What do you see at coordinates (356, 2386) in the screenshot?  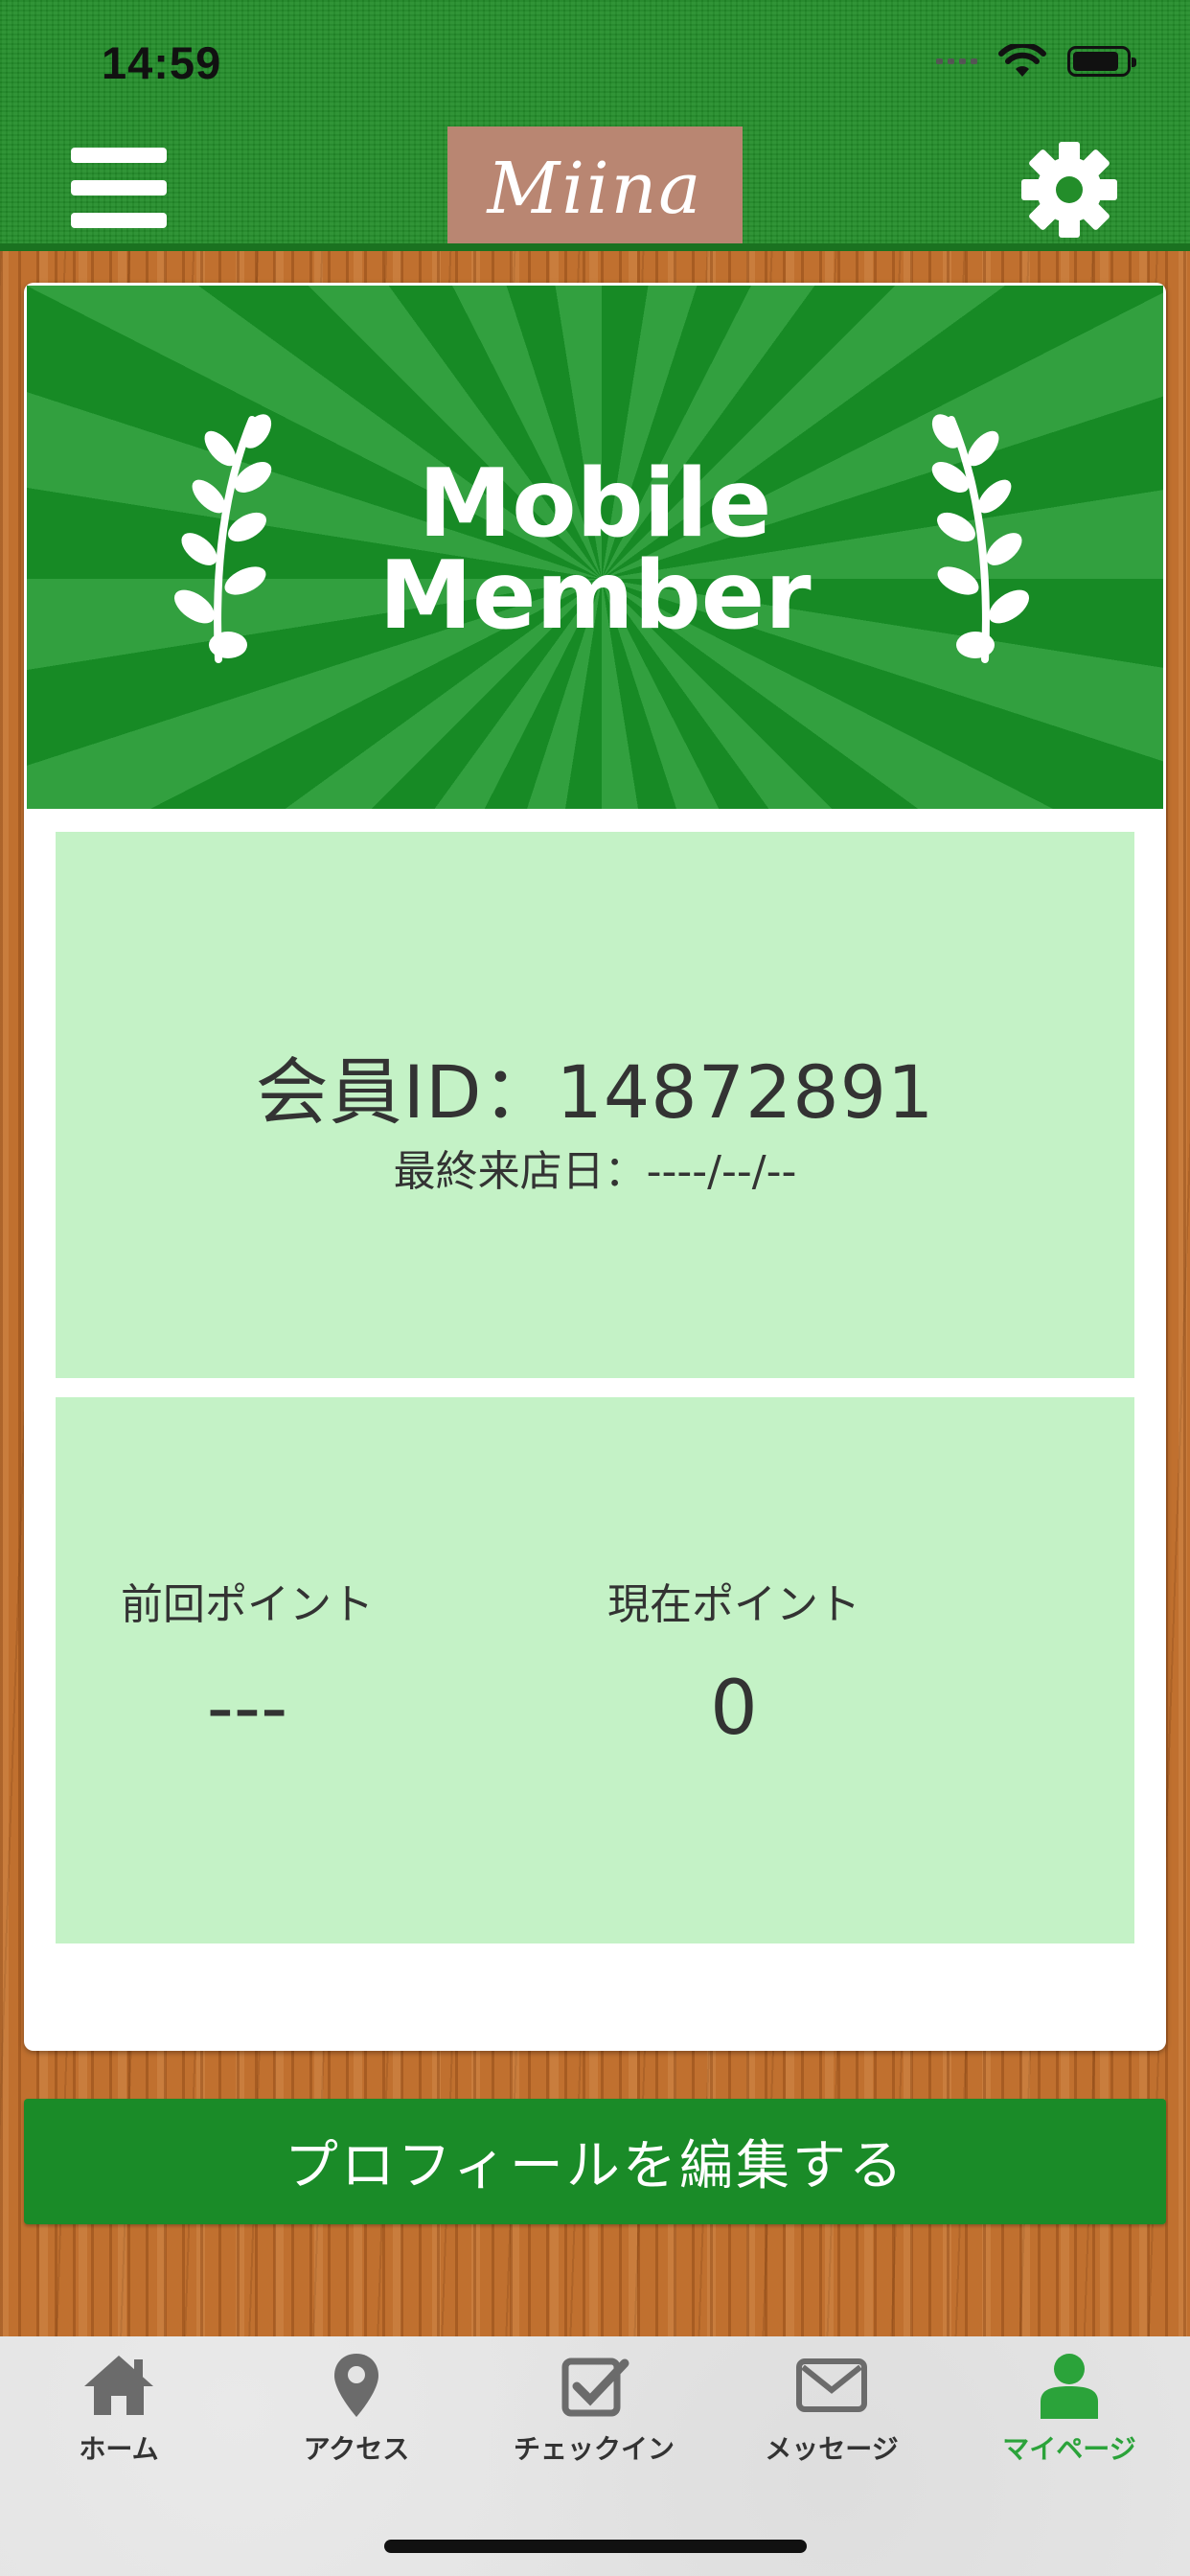 I see `map-pin-icon` at bounding box center [356, 2386].